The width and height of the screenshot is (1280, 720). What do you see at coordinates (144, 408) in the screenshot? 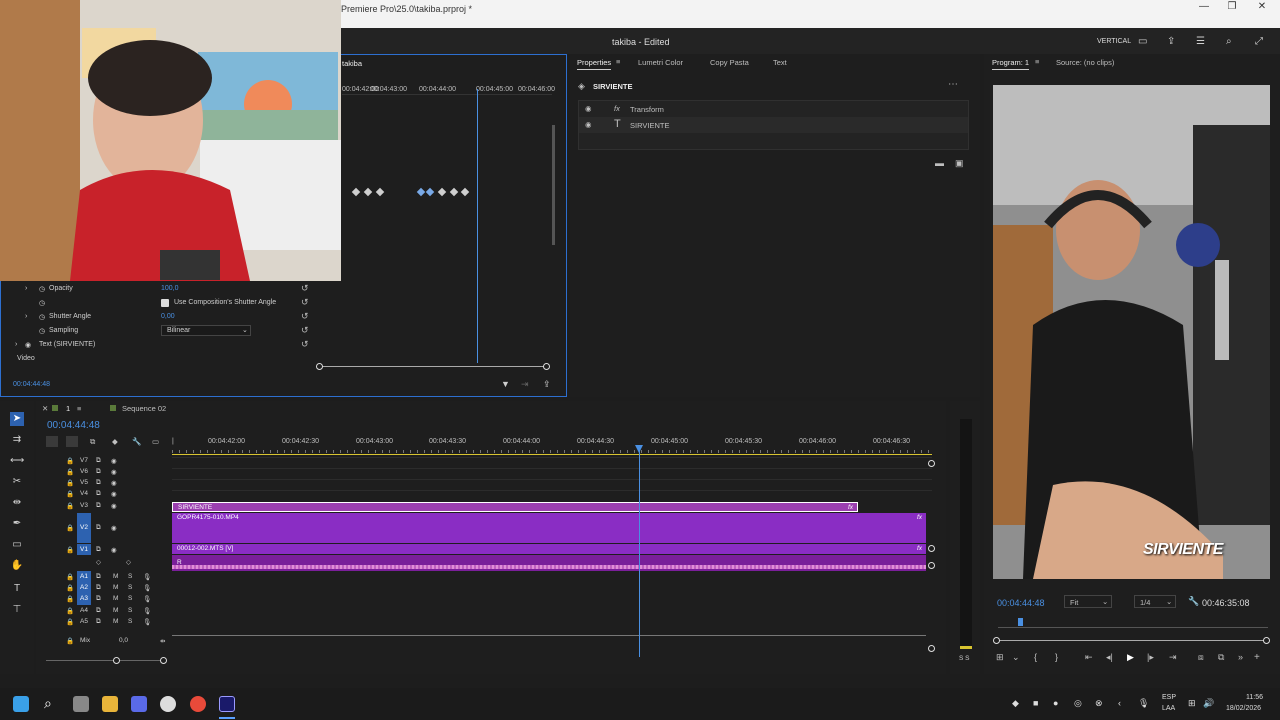
I see `sequence-tab: Sequence 02` at bounding box center [144, 408].